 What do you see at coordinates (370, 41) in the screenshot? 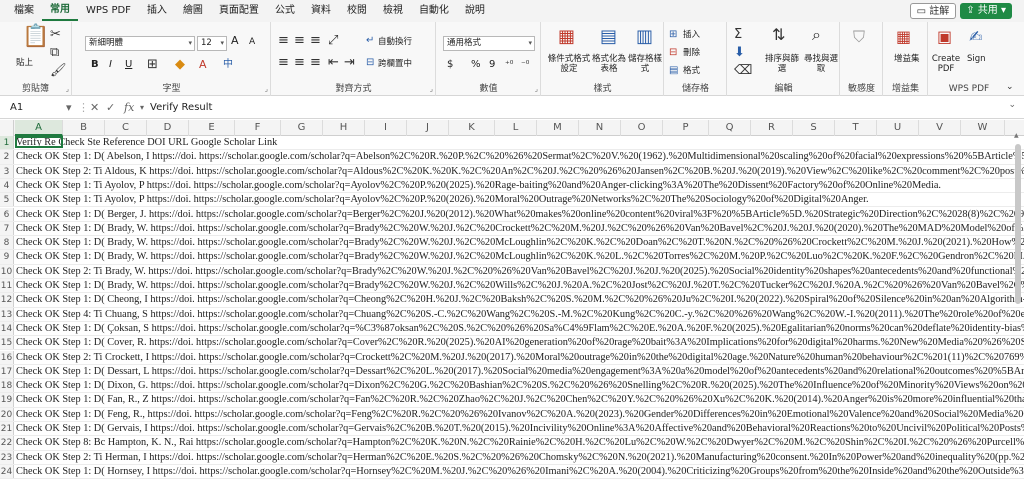
I see `wrap-text-icon: ↵` at bounding box center [370, 41].